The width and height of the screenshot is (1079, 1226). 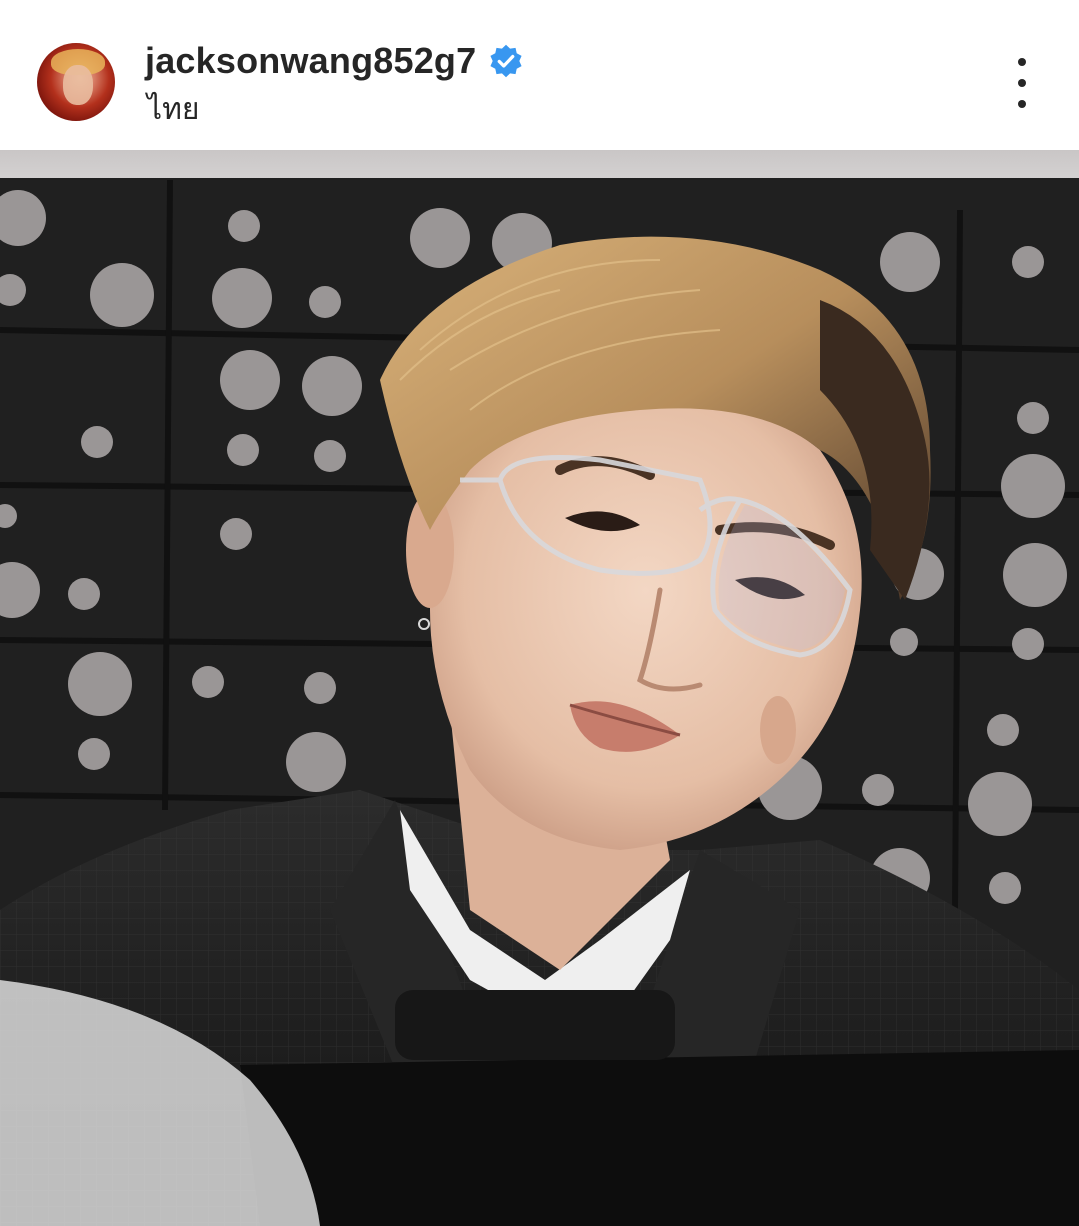 I want to click on more-options-button, so click(x=1022, y=83).